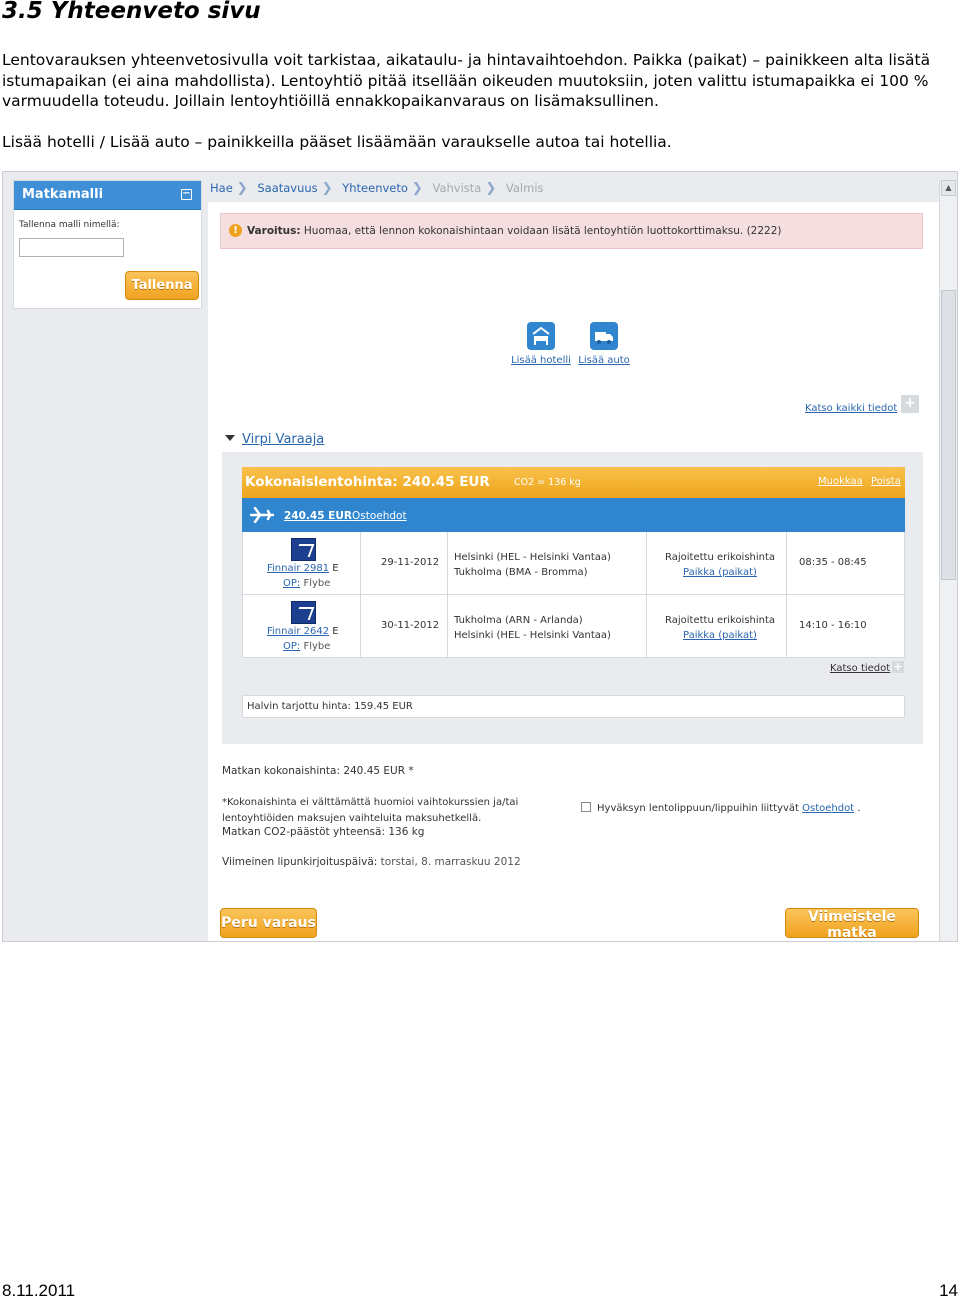 Image resolution: width=960 pixels, height=1302 pixels. I want to click on add-car: Lisää auto, so click(604, 344).